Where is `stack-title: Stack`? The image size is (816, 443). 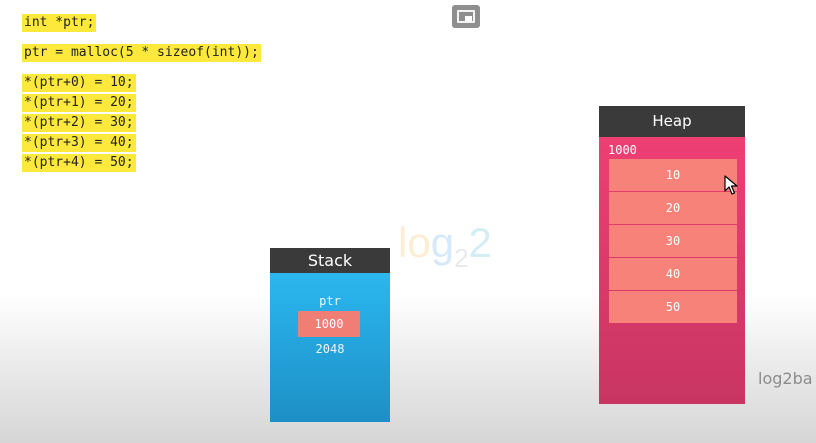 stack-title: Stack is located at coordinates (330, 260).